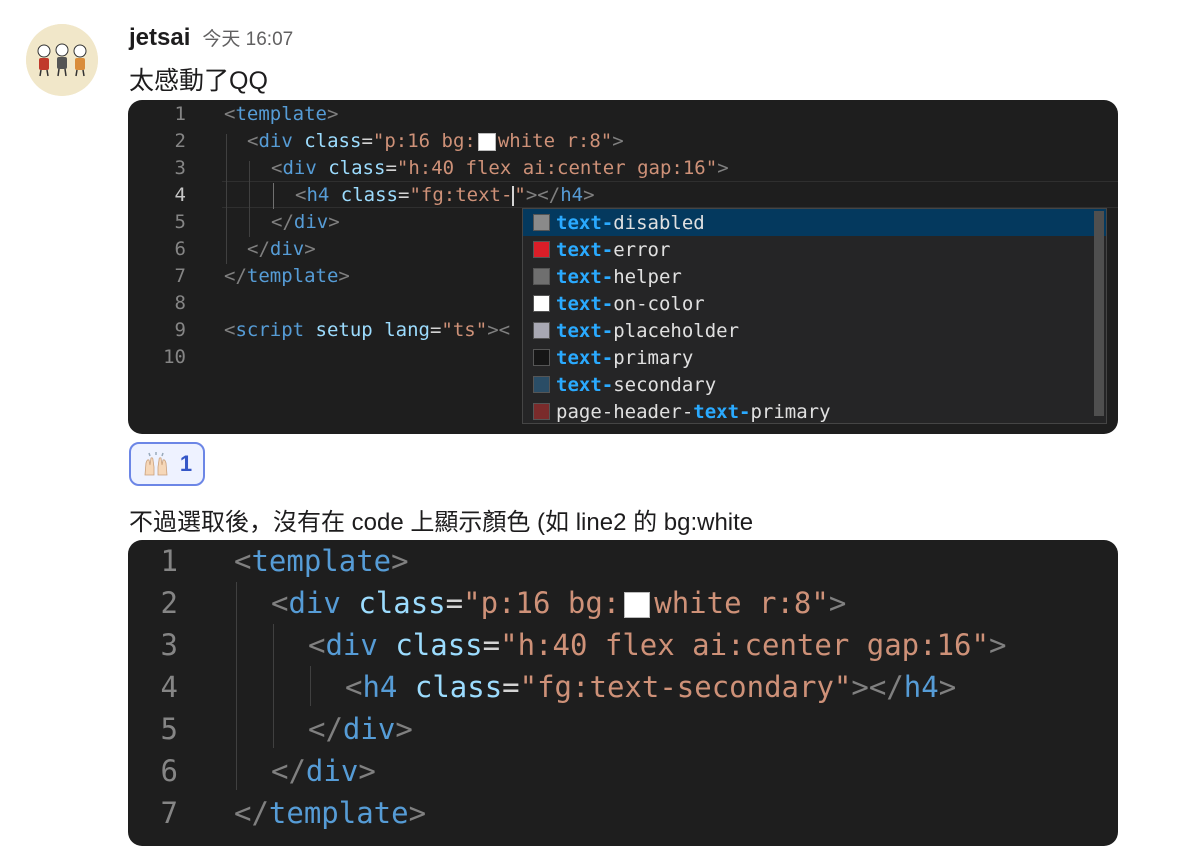 The width and height of the screenshot is (1196, 868). What do you see at coordinates (445, 195) in the screenshot?
I see `code-line-4: <h4 class="fg:text- "></h4>` at bounding box center [445, 195].